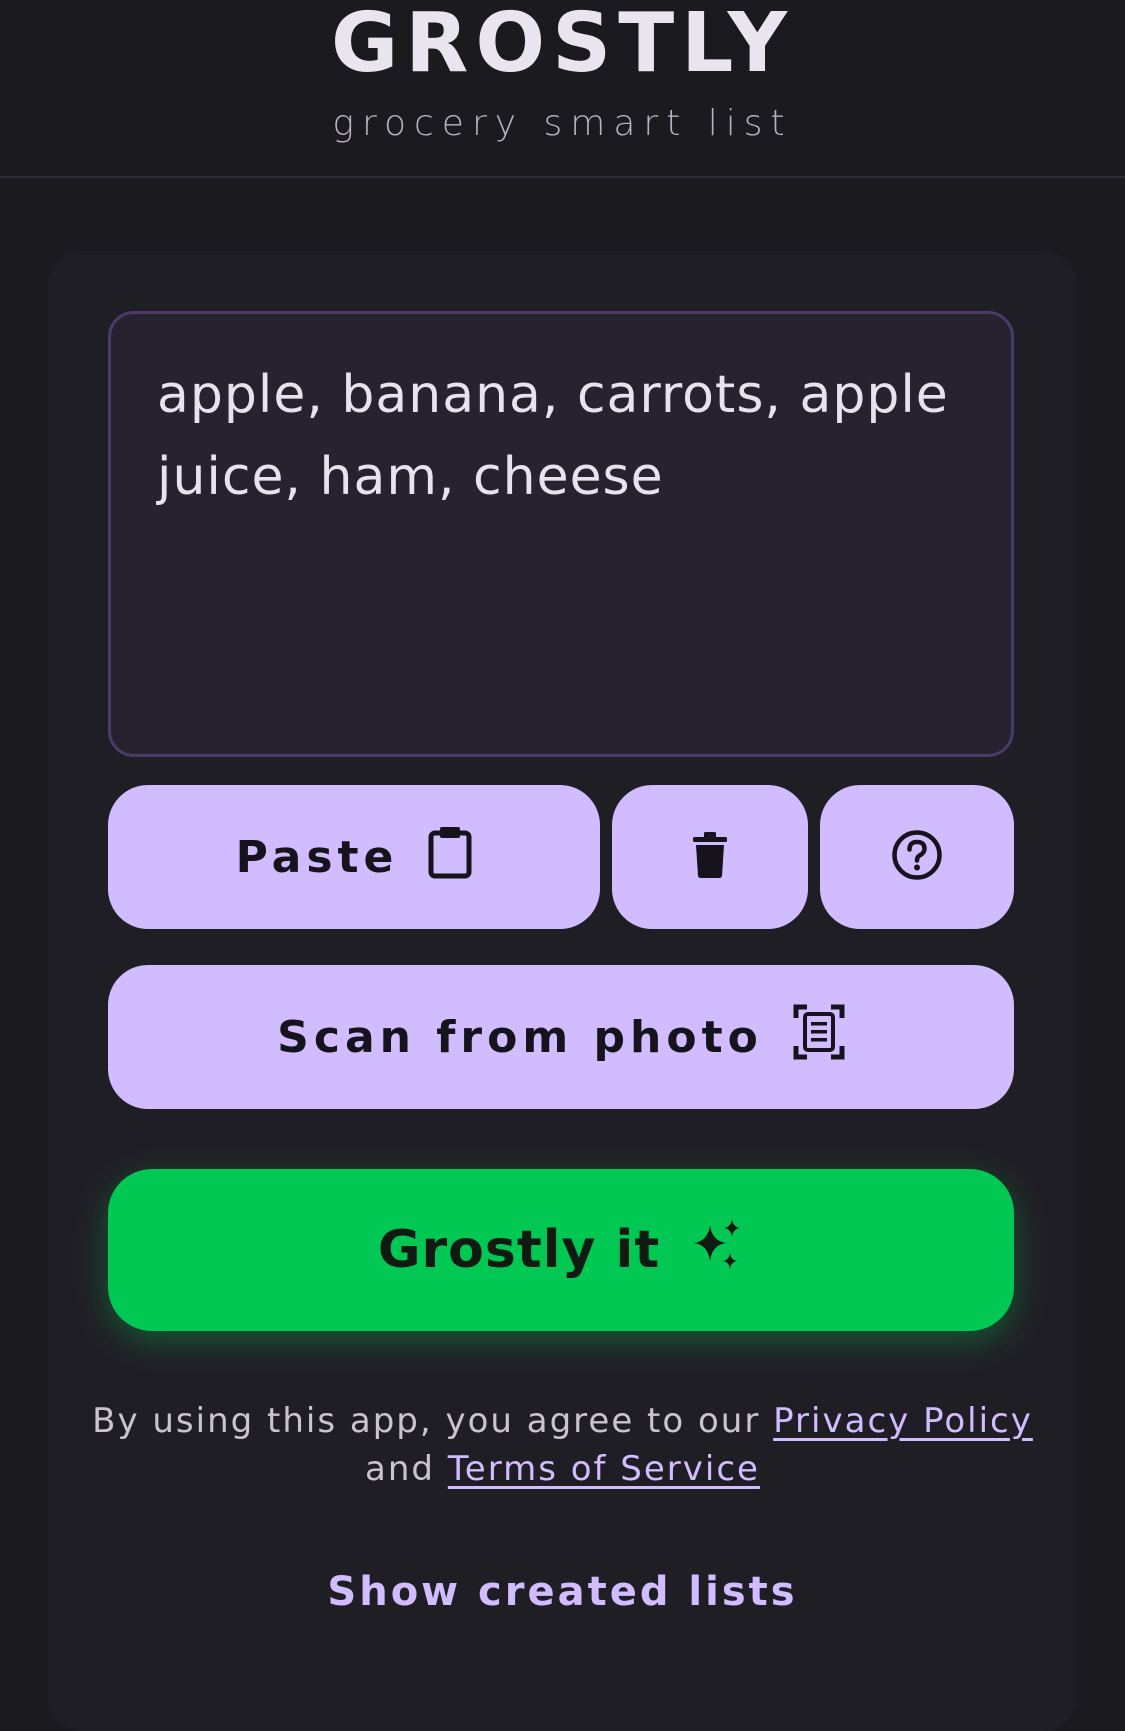 The width and height of the screenshot is (1125, 1731). Describe the element at coordinates (562, 1592) in the screenshot. I see `show-created-lists-button: Show created lists` at that location.